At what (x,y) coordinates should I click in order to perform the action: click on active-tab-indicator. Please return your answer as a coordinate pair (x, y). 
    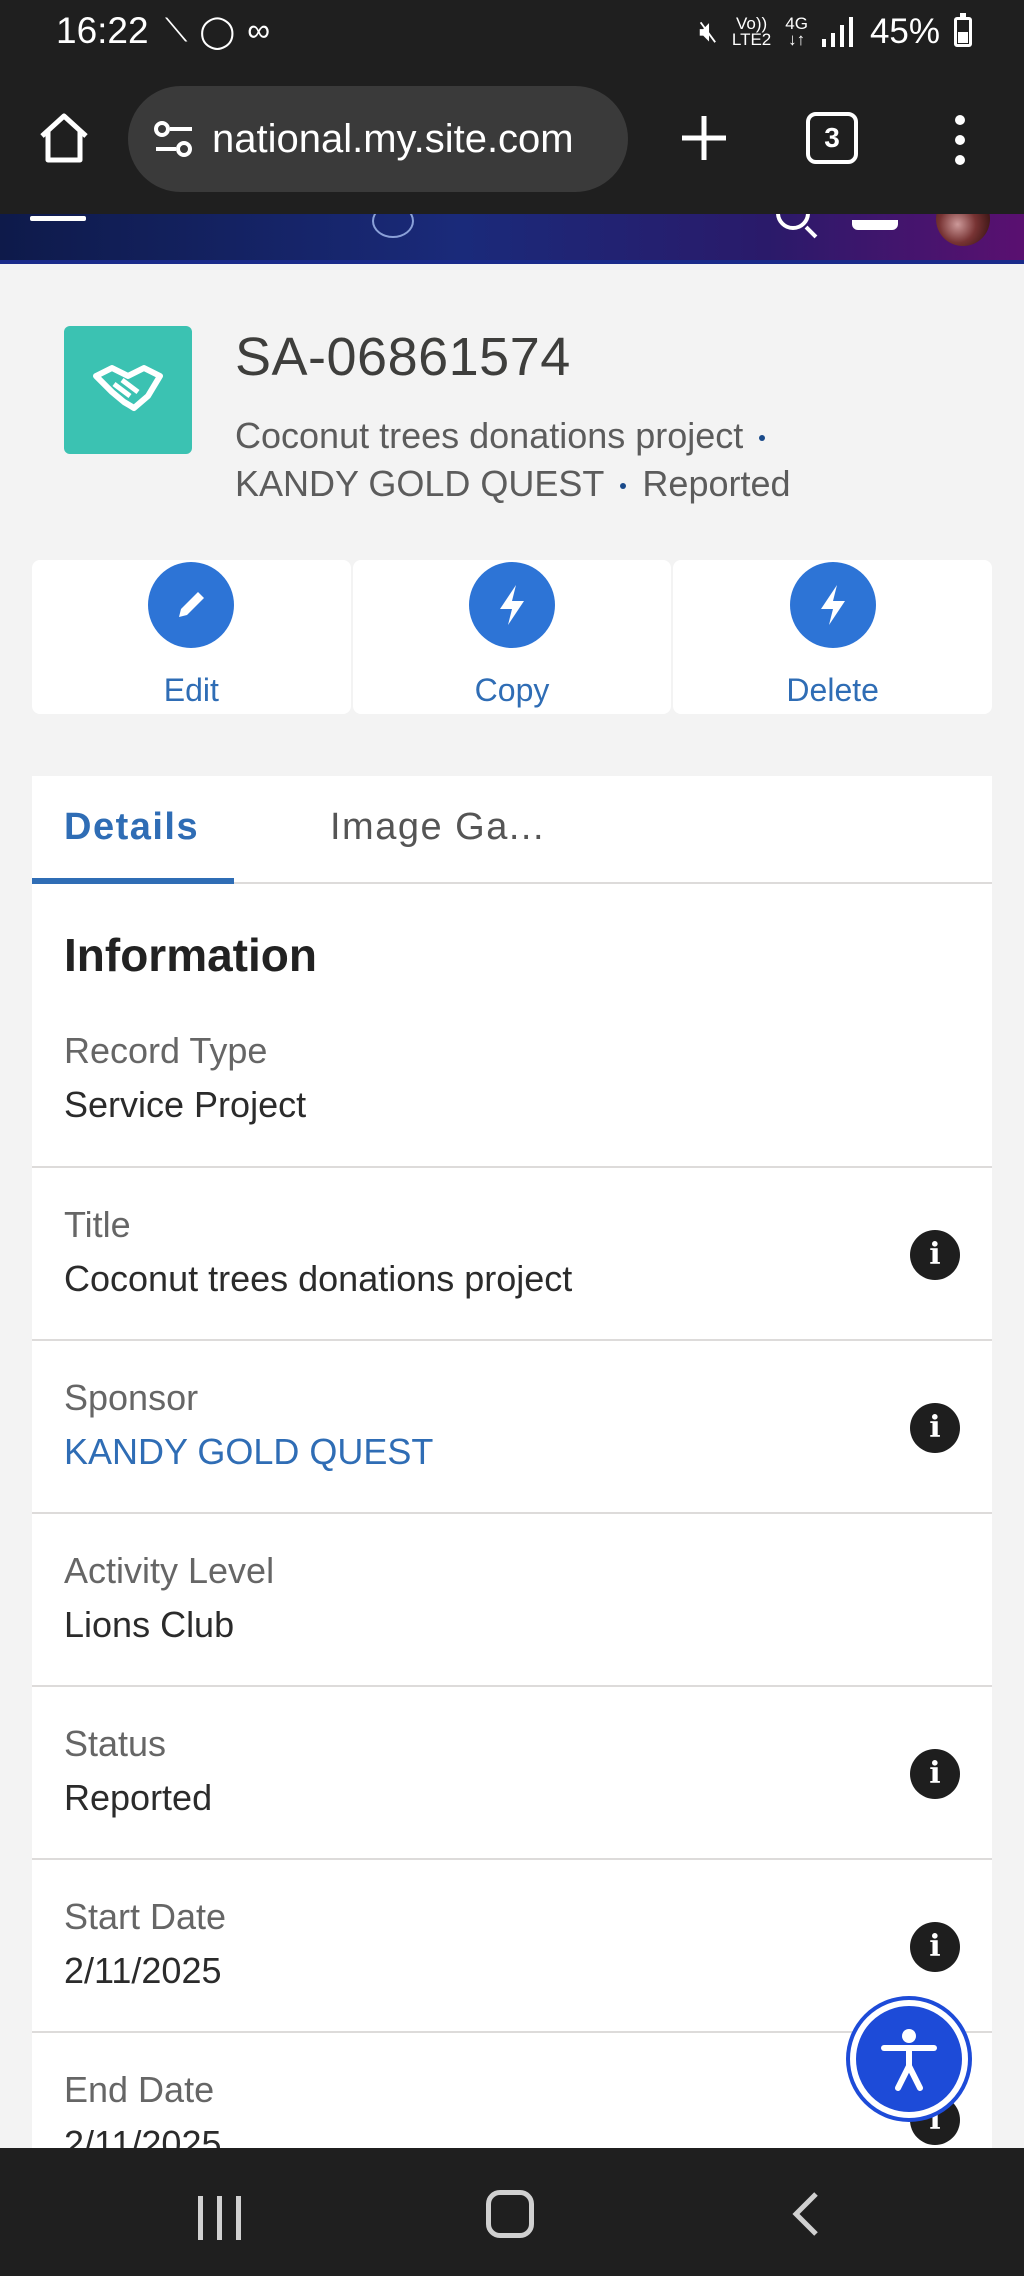
    Looking at the image, I should click on (133, 881).